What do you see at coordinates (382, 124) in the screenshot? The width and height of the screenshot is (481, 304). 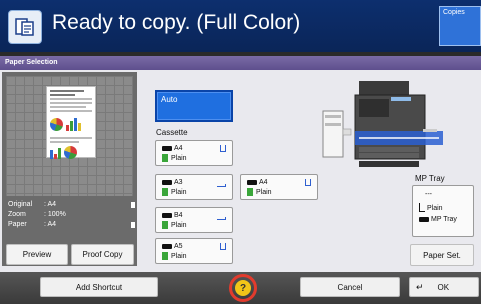 I see `copier-machine-icon` at bounding box center [382, 124].